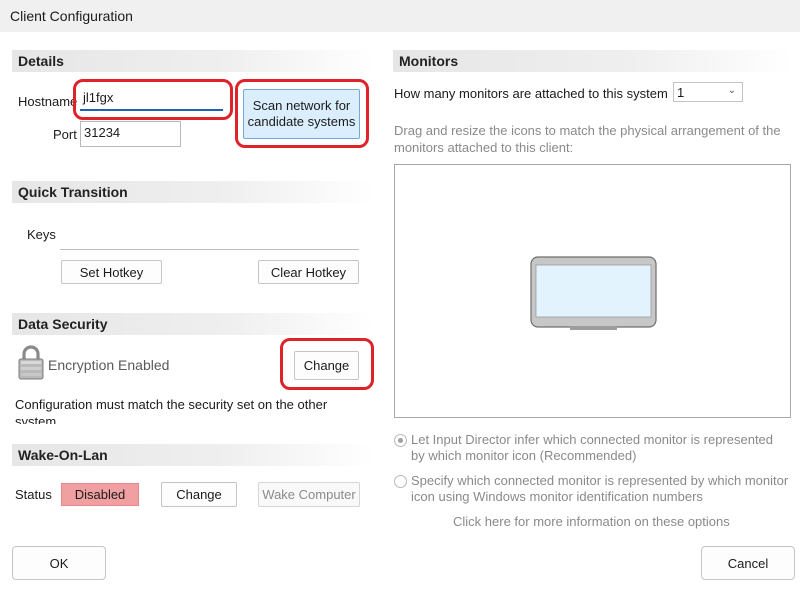 This screenshot has height=597, width=800. Describe the element at coordinates (708, 92) in the screenshot. I see `monitor-count-select: 1 ⌄` at that location.